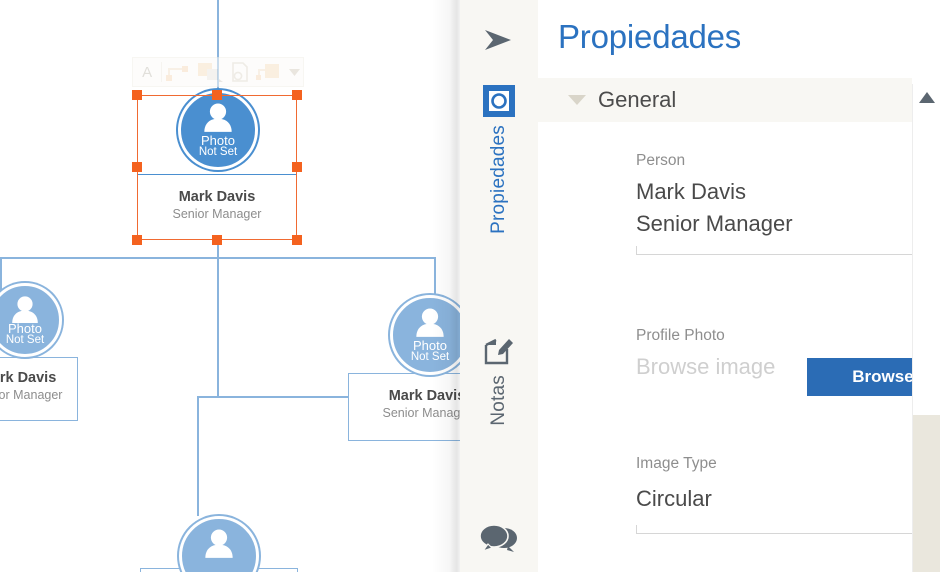 Image resolution: width=940 pixels, height=572 pixels. What do you see at coordinates (926, 262) in the screenshot?
I see `scrollbar-thumb` at bounding box center [926, 262].